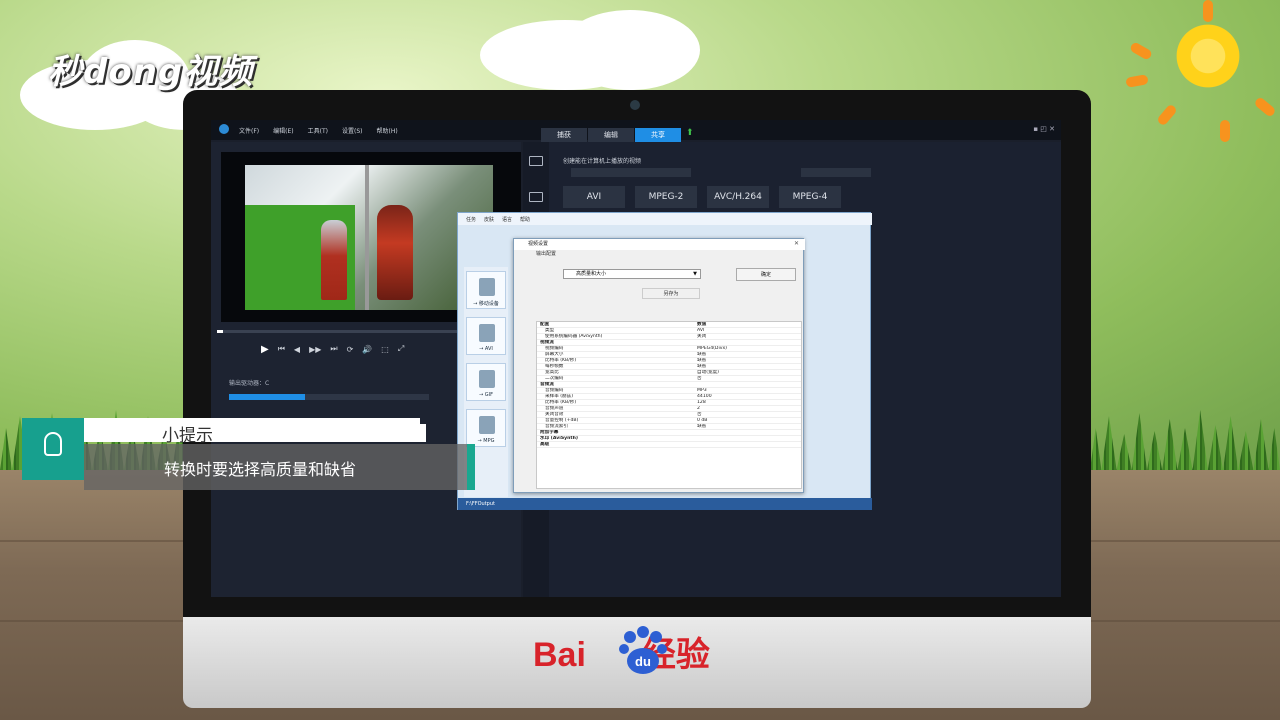 This screenshot has width=1280, height=720. Describe the element at coordinates (669, 445) in the screenshot. I see `table-row: 高级` at that location.